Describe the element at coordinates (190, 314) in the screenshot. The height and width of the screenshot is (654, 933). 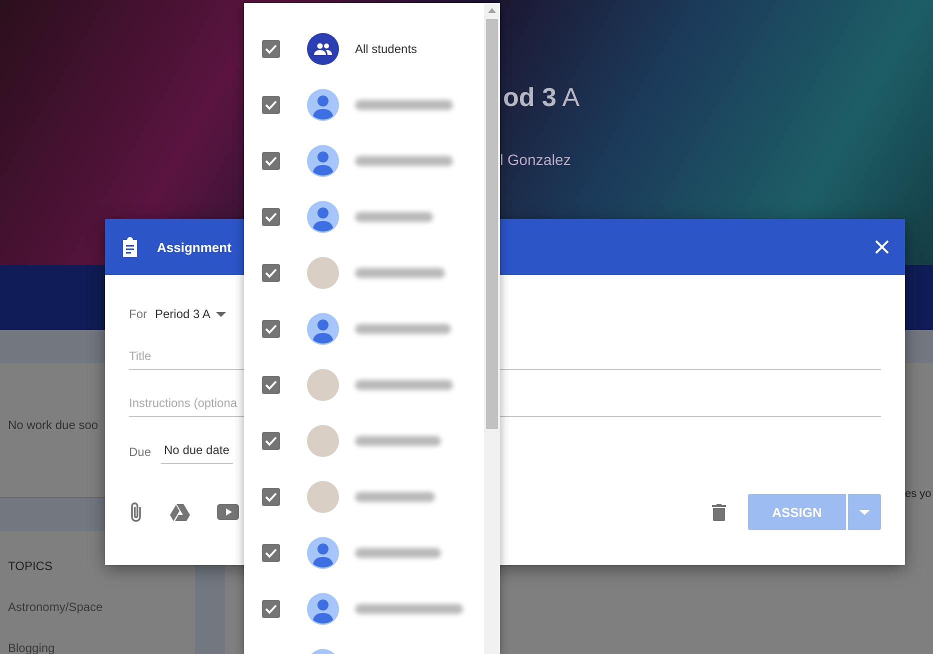
I see `class-dropdown: Period 3 A` at that location.